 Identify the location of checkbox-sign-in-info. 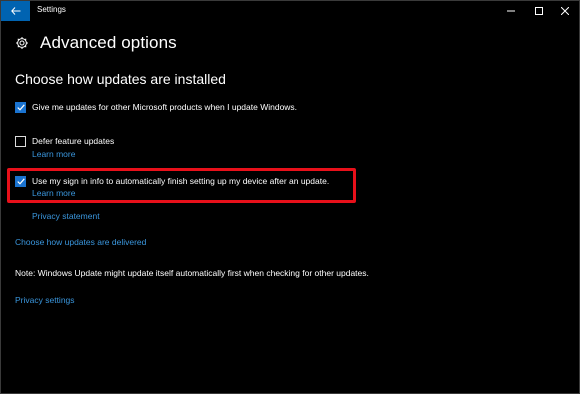
(20, 181).